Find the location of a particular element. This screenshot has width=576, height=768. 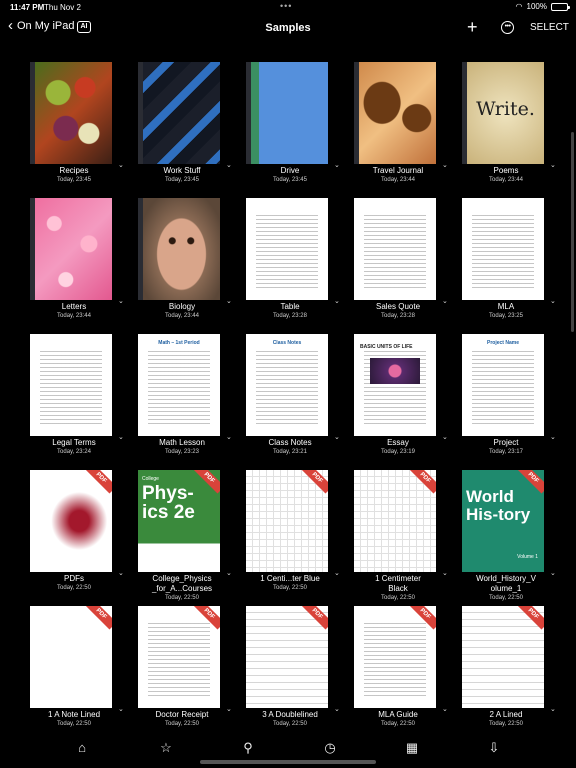

clock-icon: ◷ is located at coordinates (330, 748).